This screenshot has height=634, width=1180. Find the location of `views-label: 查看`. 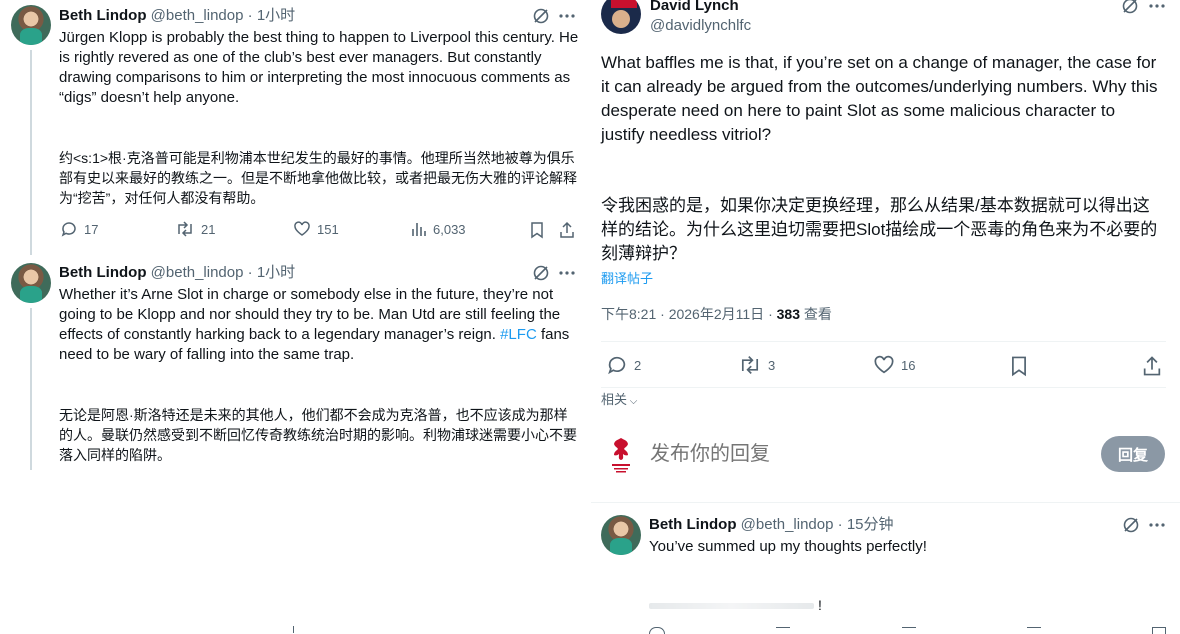

views-label: 查看 is located at coordinates (817, 314).